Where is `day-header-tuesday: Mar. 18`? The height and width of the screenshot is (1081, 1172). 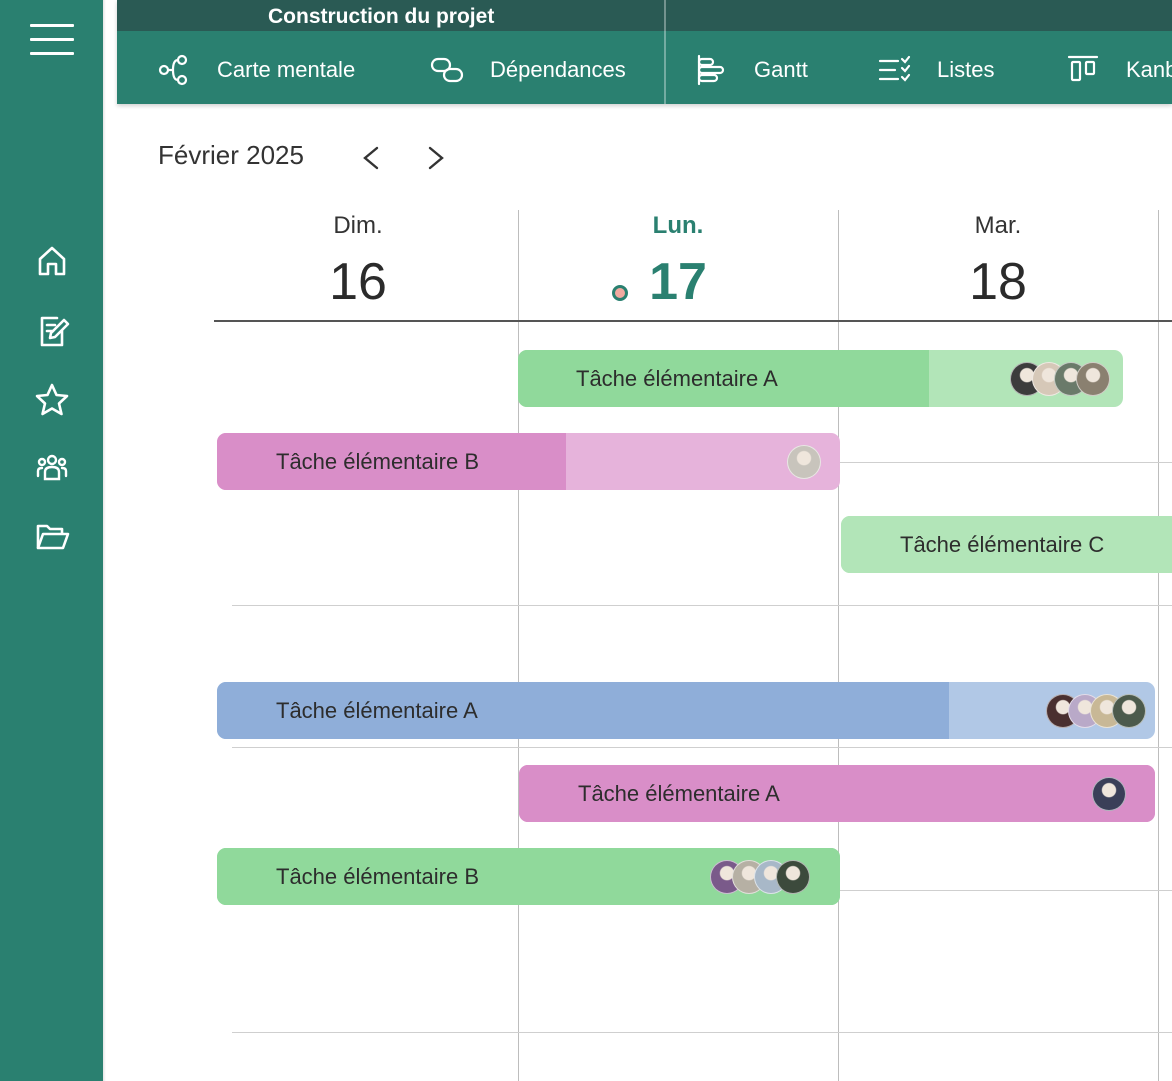
day-header-tuesday: Mar. 18 is located at coordinates (998, 265).